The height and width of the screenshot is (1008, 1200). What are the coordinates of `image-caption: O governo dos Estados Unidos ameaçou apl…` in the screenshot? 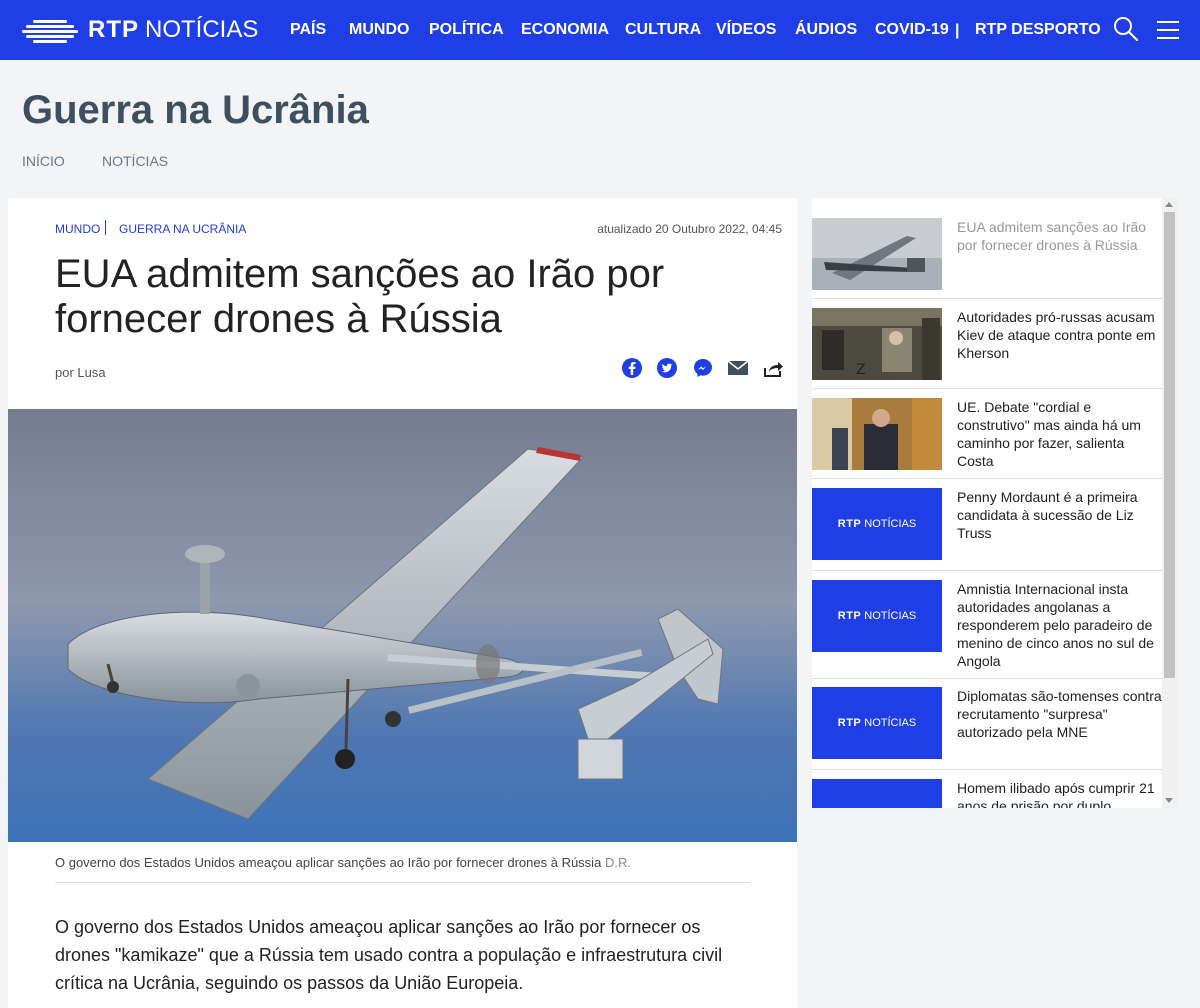 It's located at (343, 862).